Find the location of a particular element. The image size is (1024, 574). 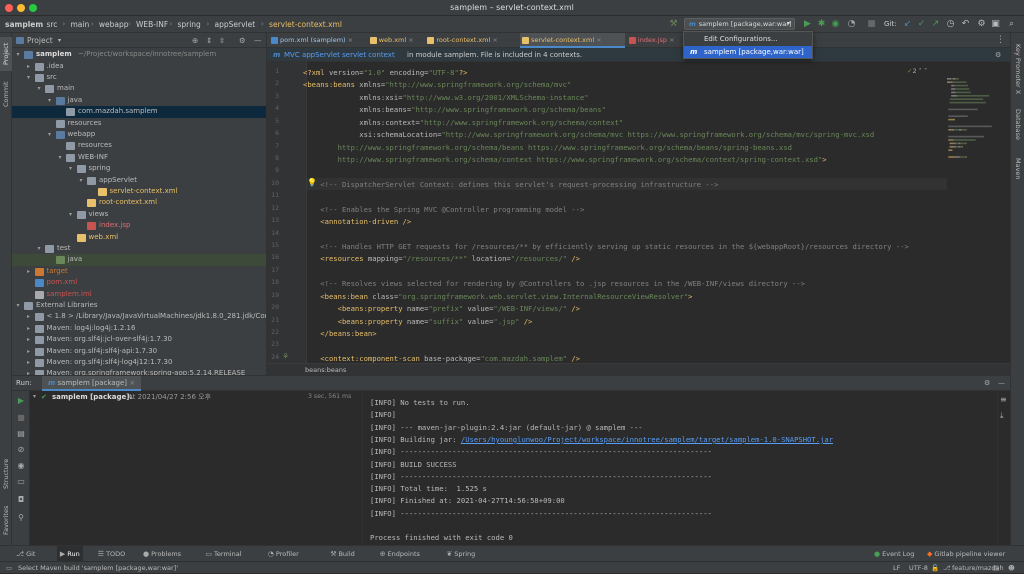

memory-icon: ▤ is located at coordinates (996, 568).